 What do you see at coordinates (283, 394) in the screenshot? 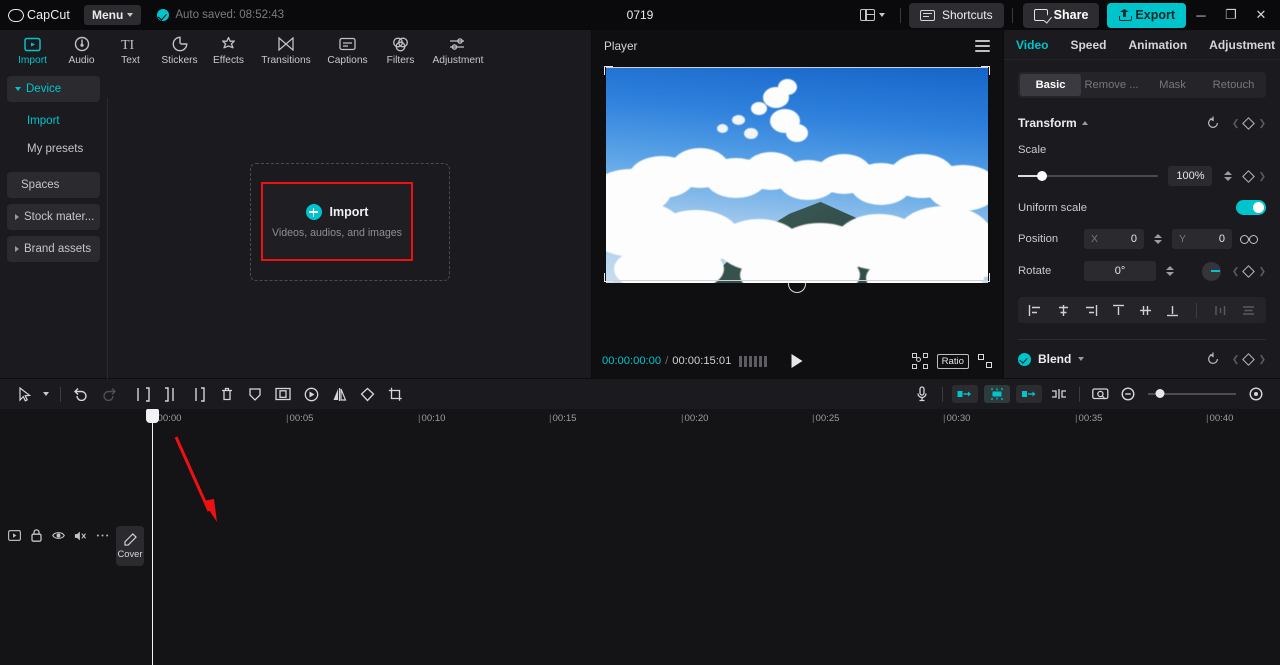
I see `crop-frame-icon` at bounding box center [283, 394].